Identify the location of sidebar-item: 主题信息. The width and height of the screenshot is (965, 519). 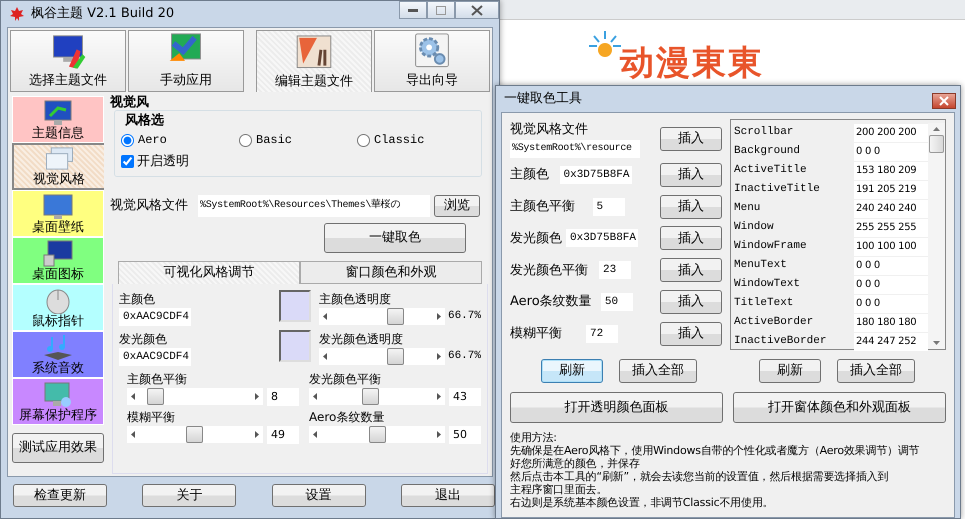
(58, 119).